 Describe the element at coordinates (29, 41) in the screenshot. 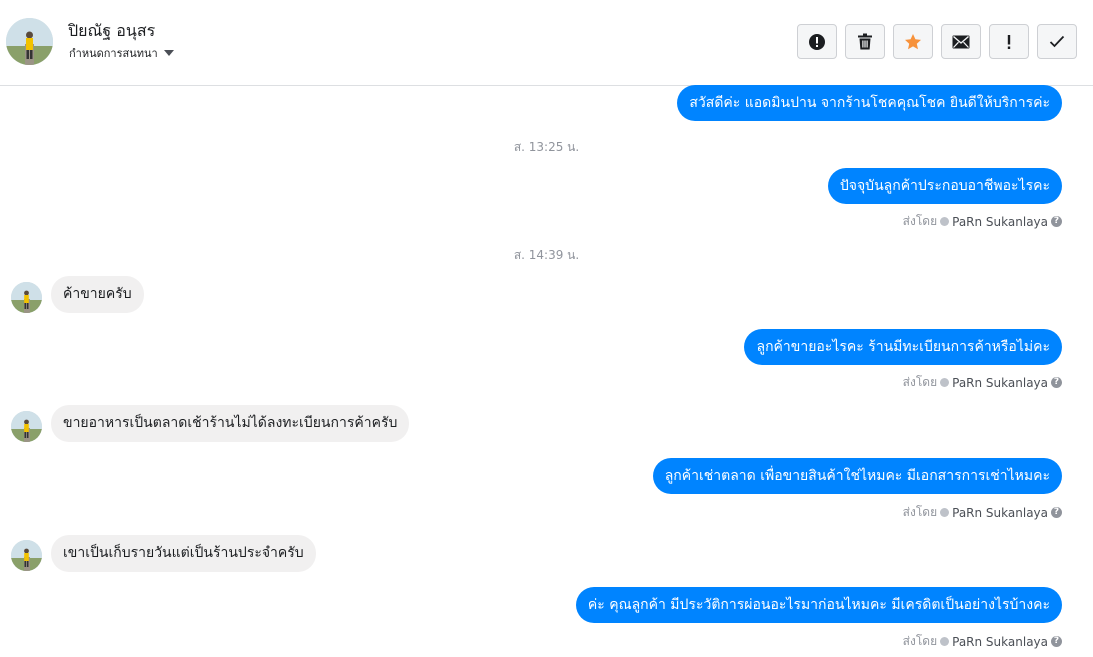

I see `contact-avatar` at that location.